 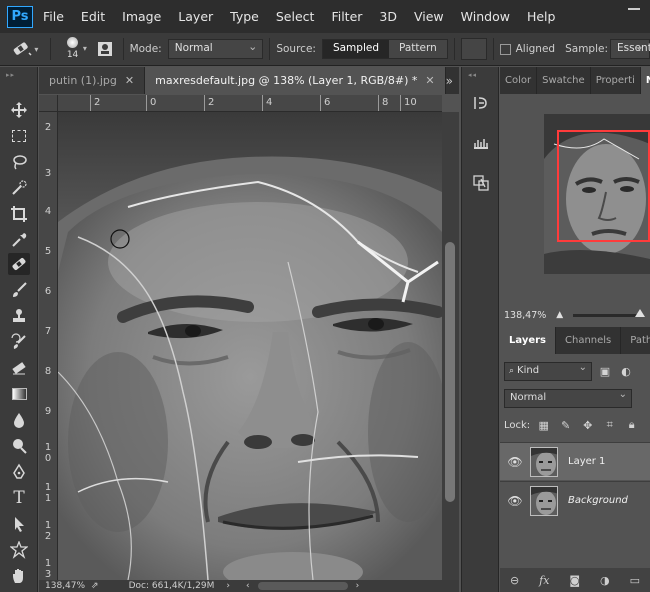 I want to click on lock-all-icon: 🔒︎, so click(x=631, y=425).